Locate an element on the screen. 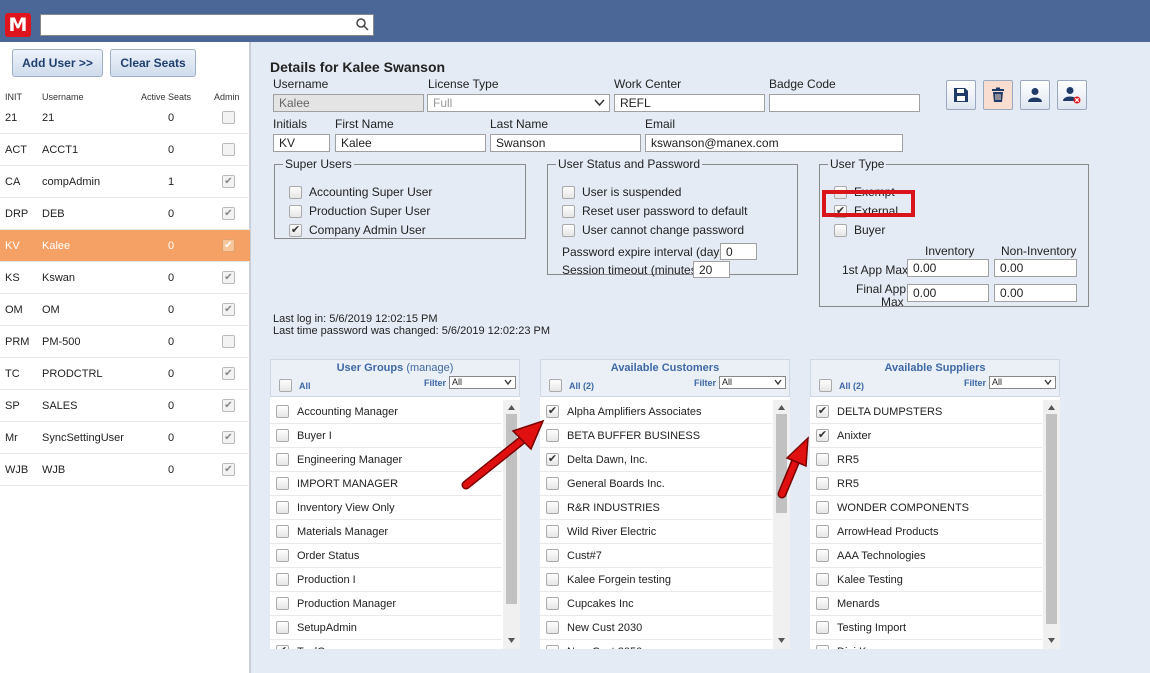 The image size is (1150, 673). session-timeout-field: 20 is located at coordinates (711, 269).